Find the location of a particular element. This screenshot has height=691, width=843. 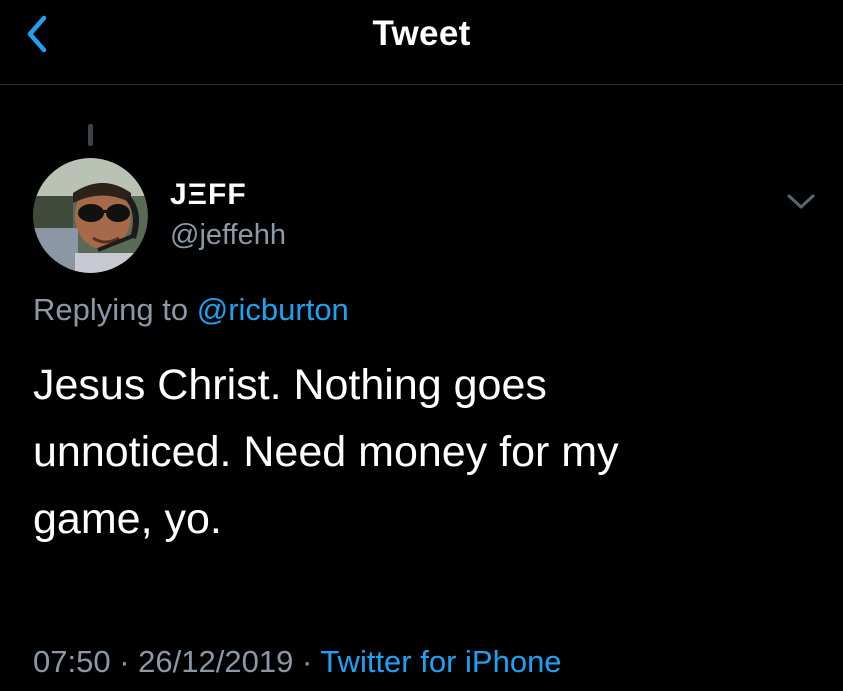

tweet-options-button is located at coordinates (801, 202).